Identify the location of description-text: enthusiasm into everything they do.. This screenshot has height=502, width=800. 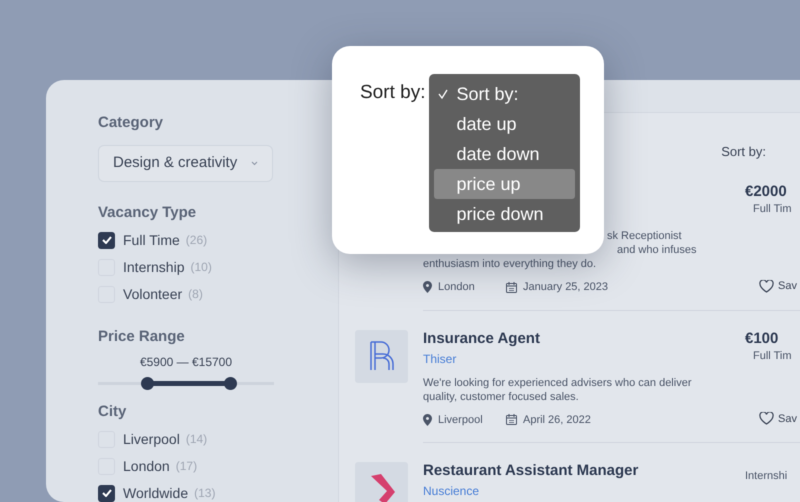
(509, 264).